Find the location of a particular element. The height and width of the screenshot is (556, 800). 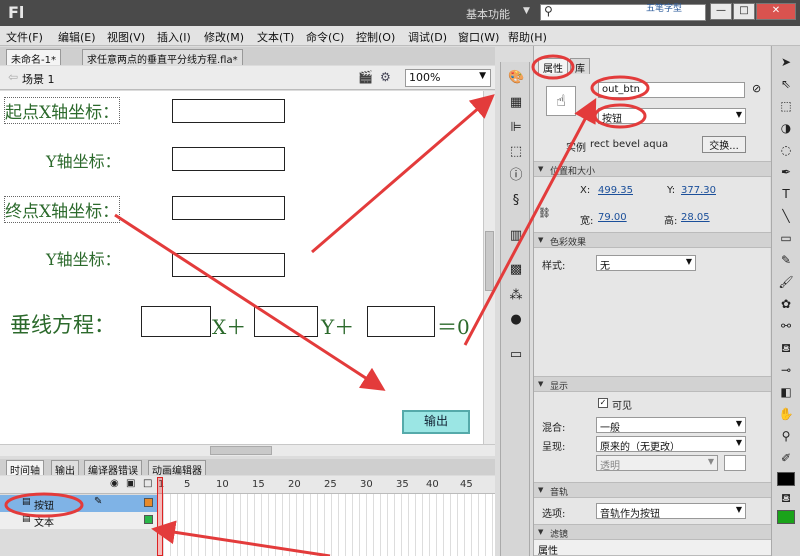

color-panel-icon: 🎨 is located at coordinates (516, 78).